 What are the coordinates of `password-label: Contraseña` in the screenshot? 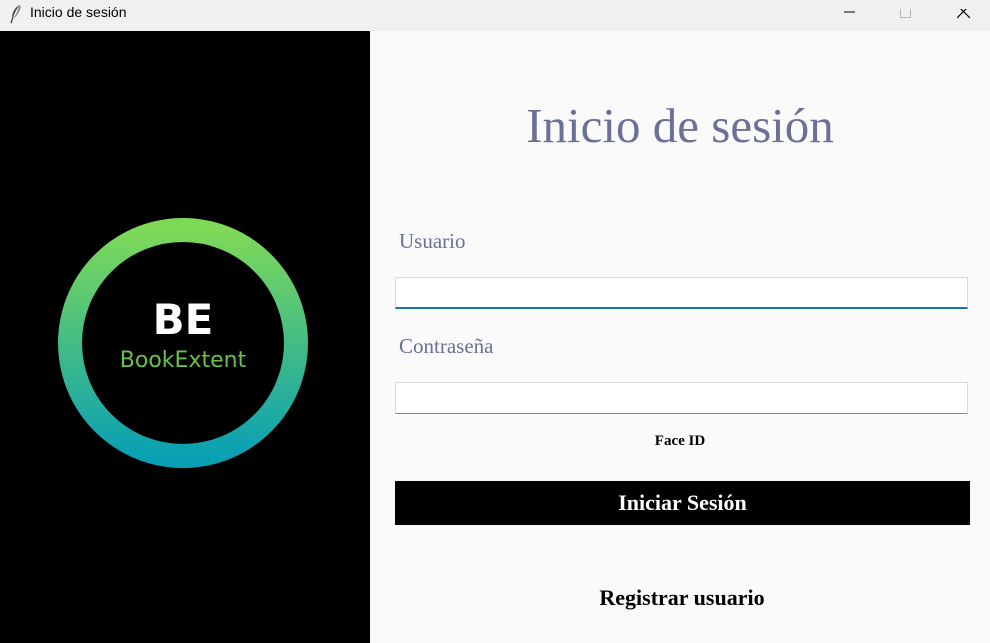 It's located at (446, 346).